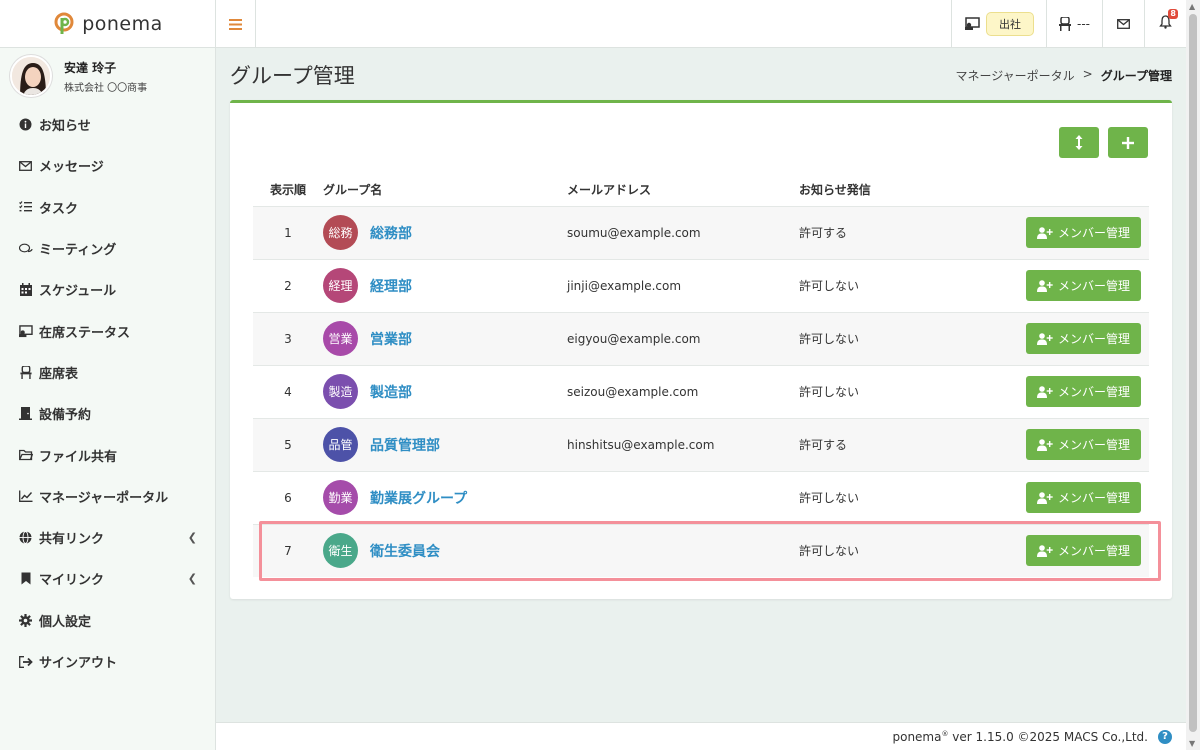 The width and height of the screenshot is (1200, 750). What do you see at coordinates (683, 190) in the screenshot?
I see `column-header-email: メールアドレス` at bounding box center [683, 190].